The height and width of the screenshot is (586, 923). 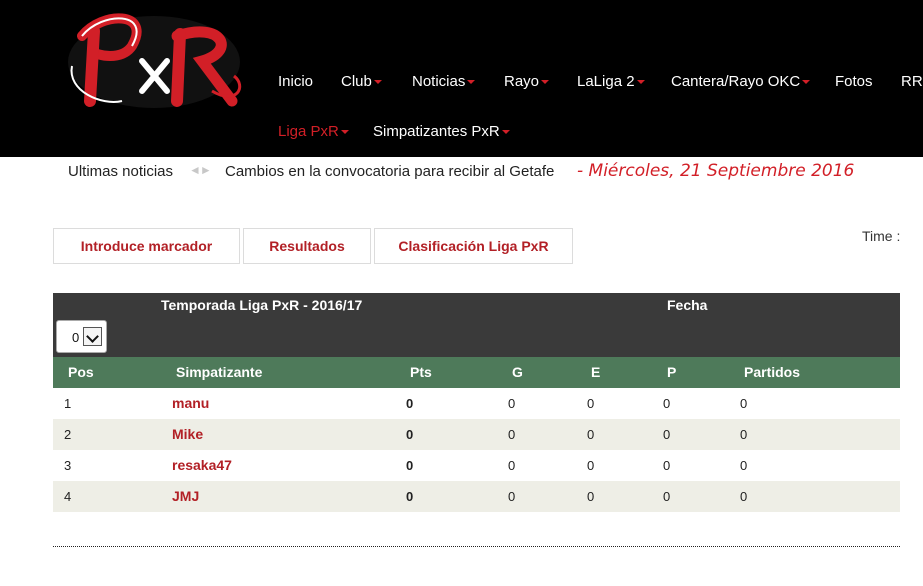 I want to click on ticker-date: - Miércoles, 21 Septiembre 2016, so click(x=716, y=171).